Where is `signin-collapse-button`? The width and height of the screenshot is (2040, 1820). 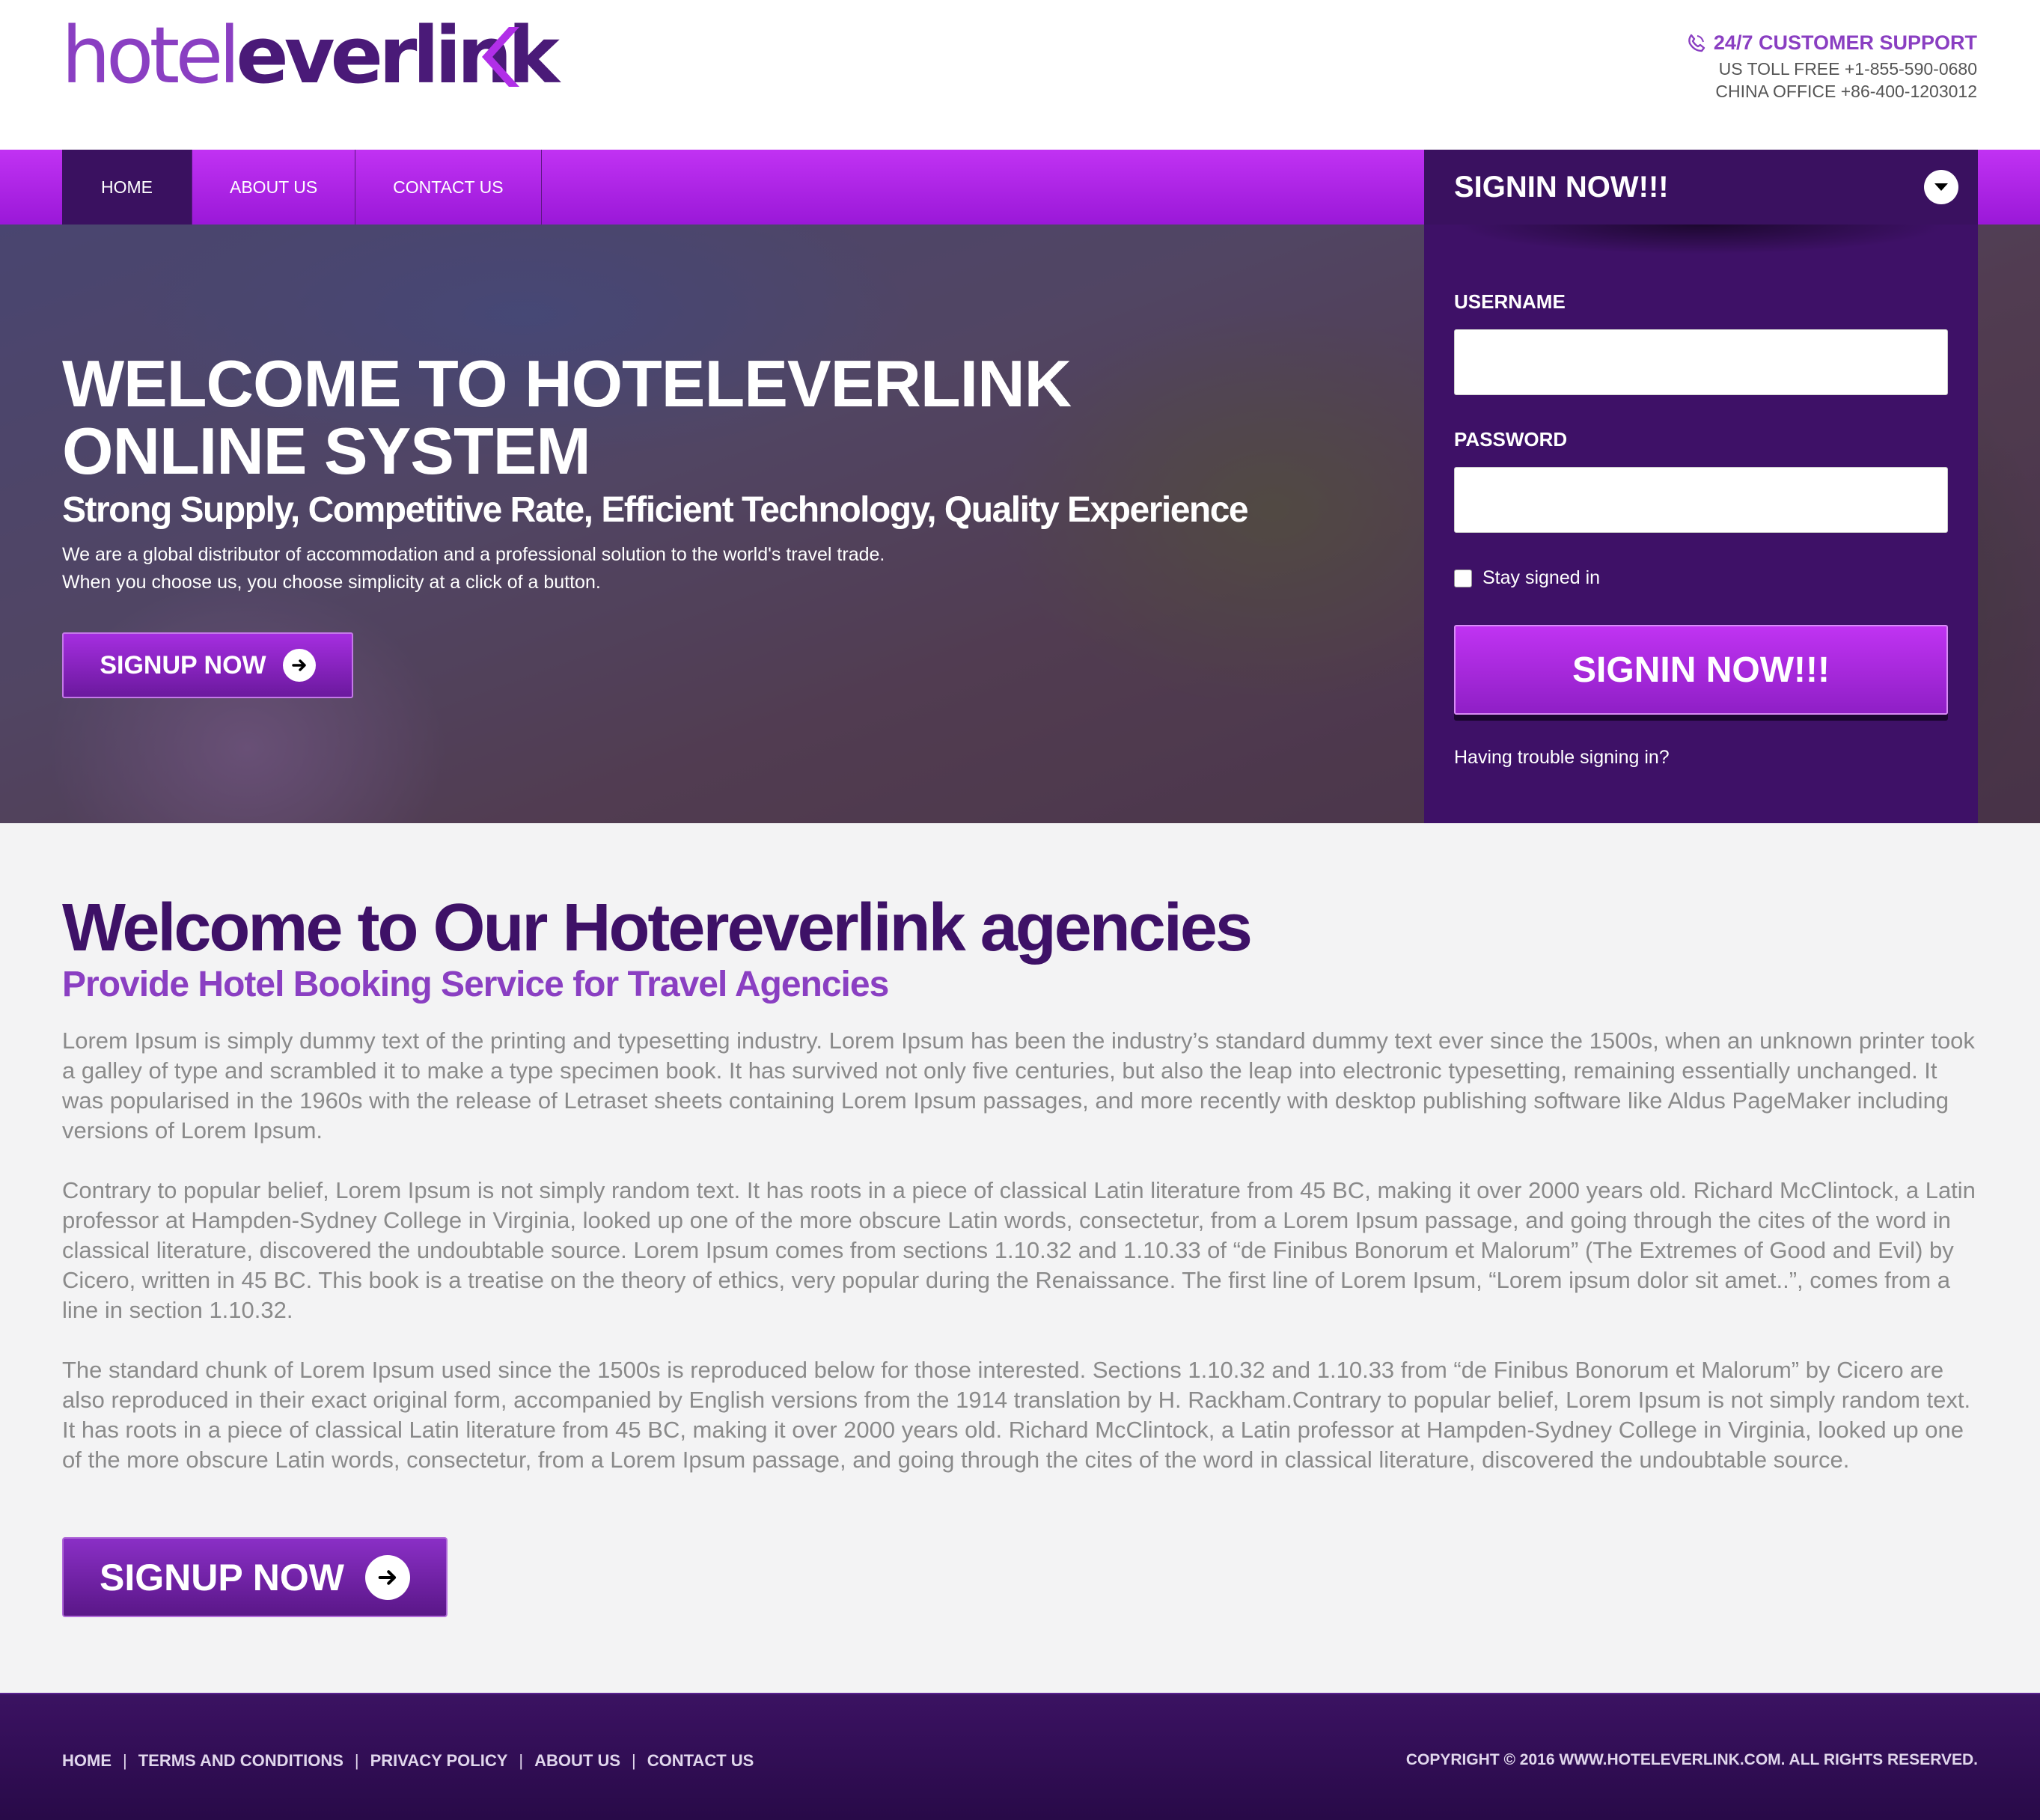
signin-collapse-button is located at coordinates (1941, 187).